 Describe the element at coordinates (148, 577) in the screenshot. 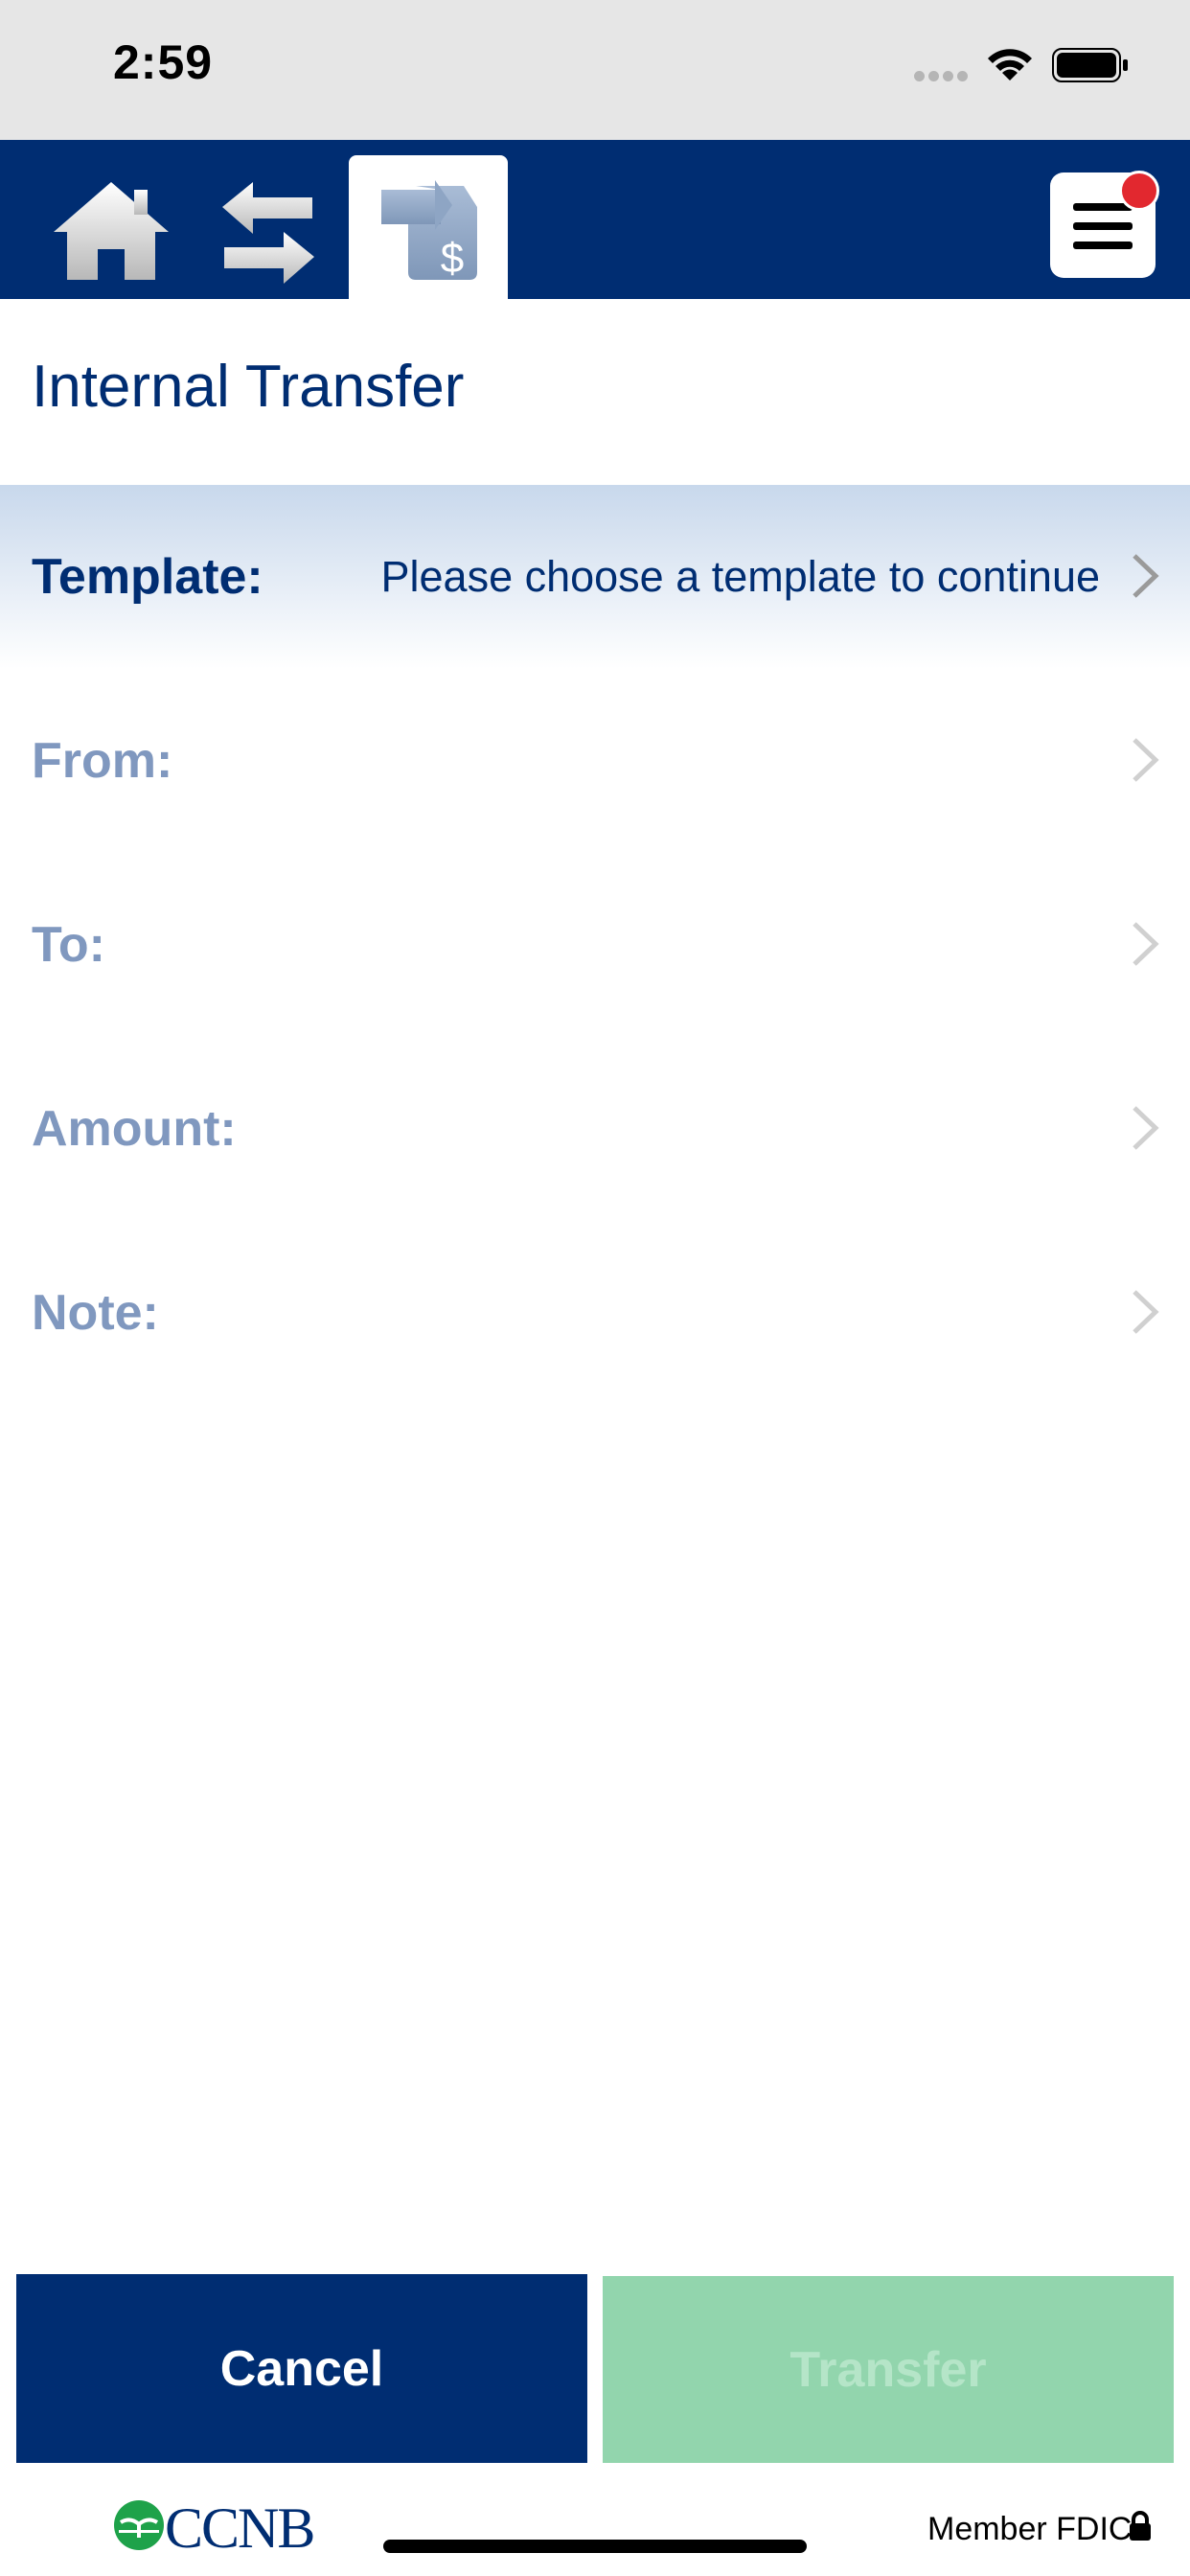

I see `template-label: Template:` at that location.